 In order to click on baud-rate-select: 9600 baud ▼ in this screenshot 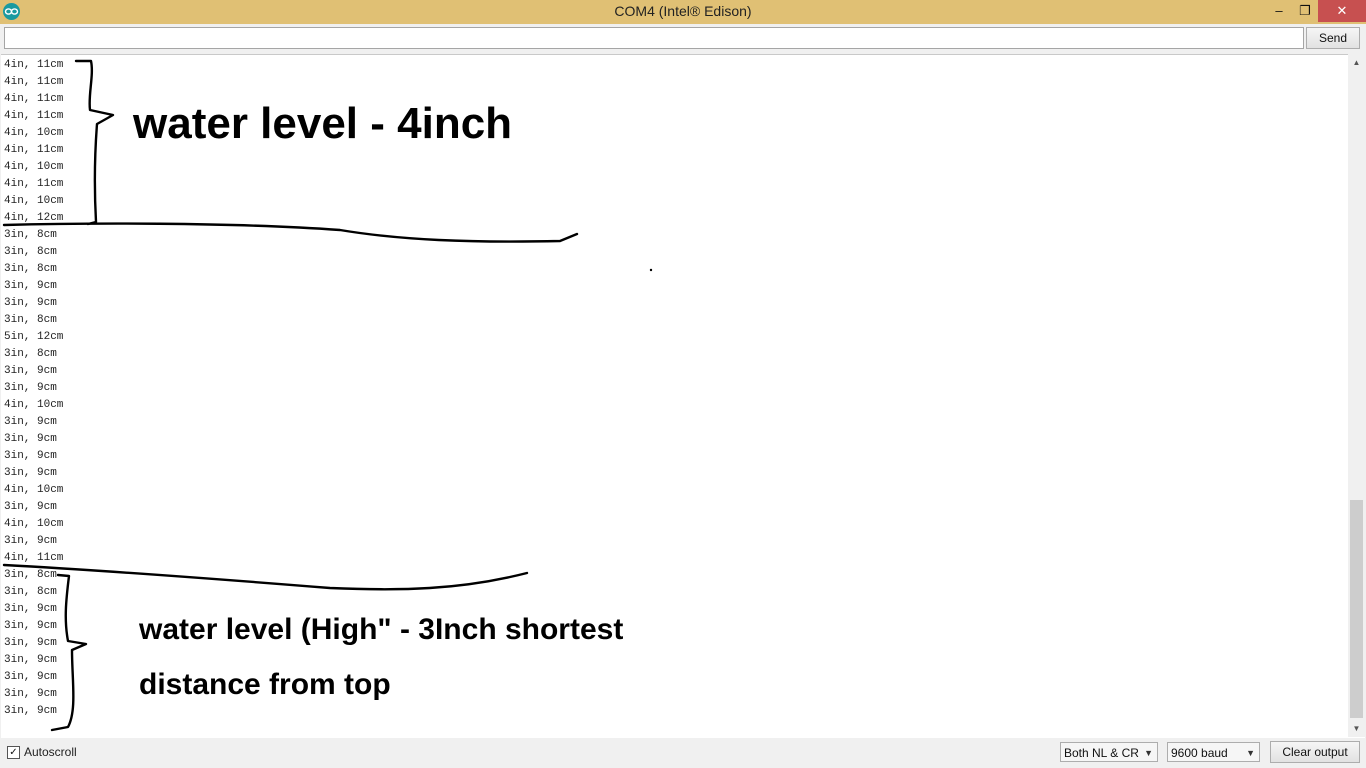, I will do `click(1213, 752)`.